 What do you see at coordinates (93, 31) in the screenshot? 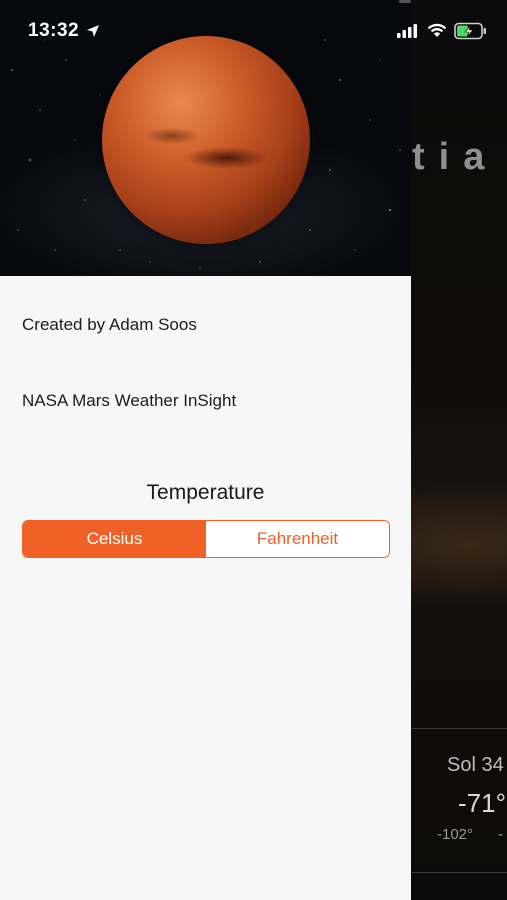
I see `location-arrow-icon` at bounding box center [93, 31].